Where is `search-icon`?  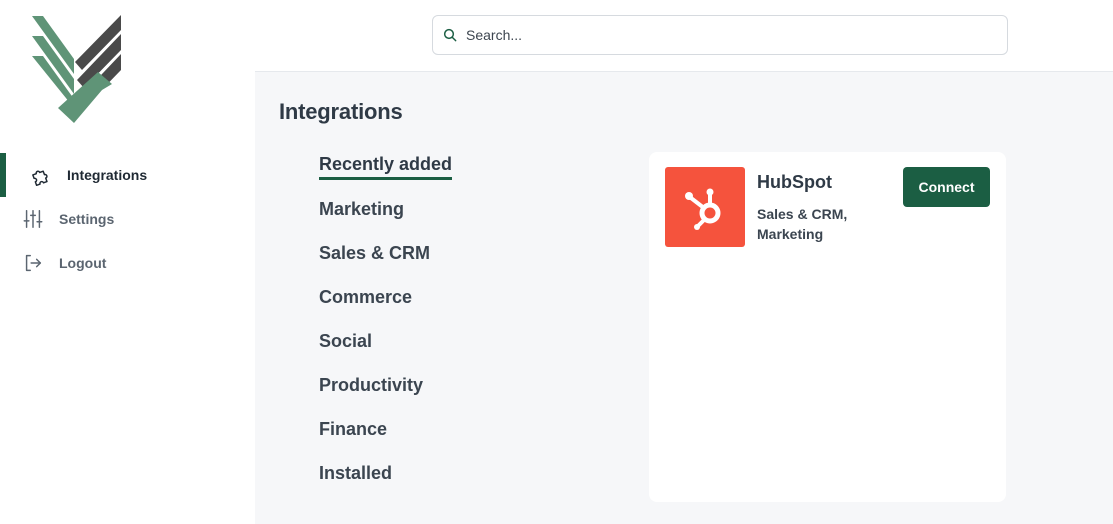
search-icon is located at coordinates (450, 35).